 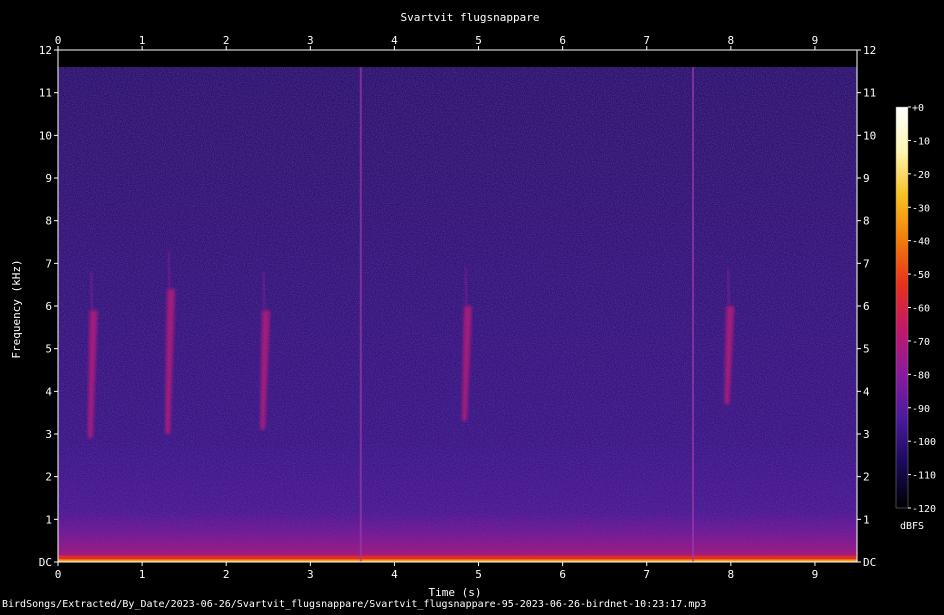 What do you see at coordinates (866, 178) in the screenshot?
I see `y-tick-label-right: 9` at bounding box center [866, 178].